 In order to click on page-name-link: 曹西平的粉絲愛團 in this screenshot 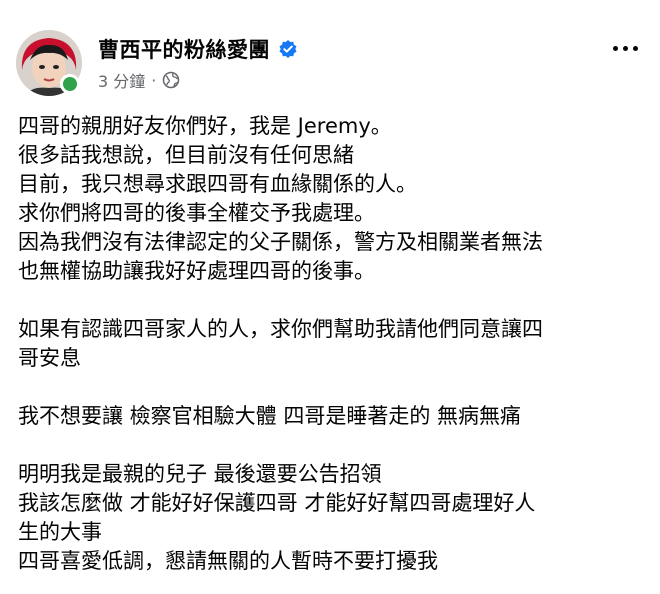, I will do `click(184, 49)`.